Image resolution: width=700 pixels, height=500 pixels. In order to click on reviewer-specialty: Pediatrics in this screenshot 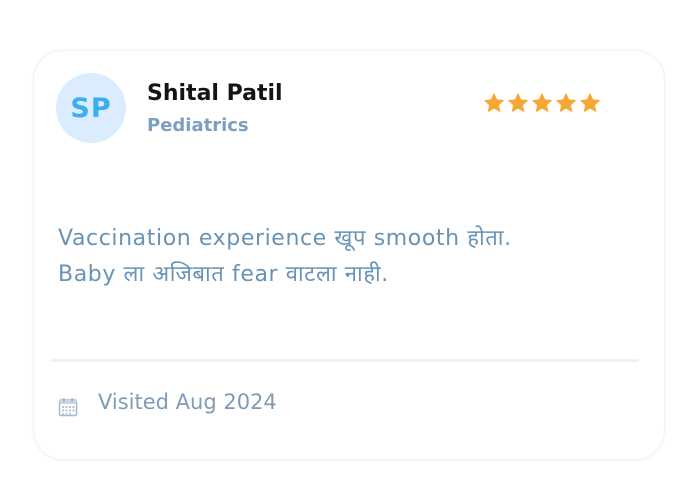, I will do `click(198, 125)`.